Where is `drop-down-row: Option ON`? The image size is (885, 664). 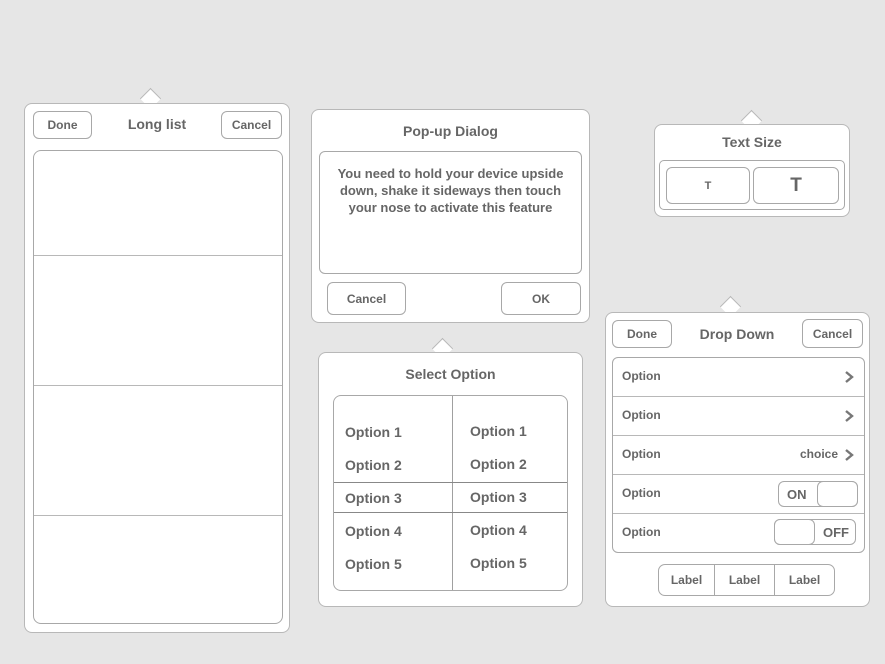
drop-down-row: Option ON is located at coordinates (738, 494).